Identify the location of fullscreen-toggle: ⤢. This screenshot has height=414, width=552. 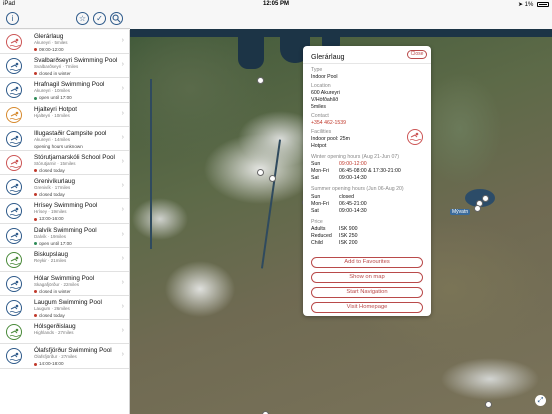
(540, 400).